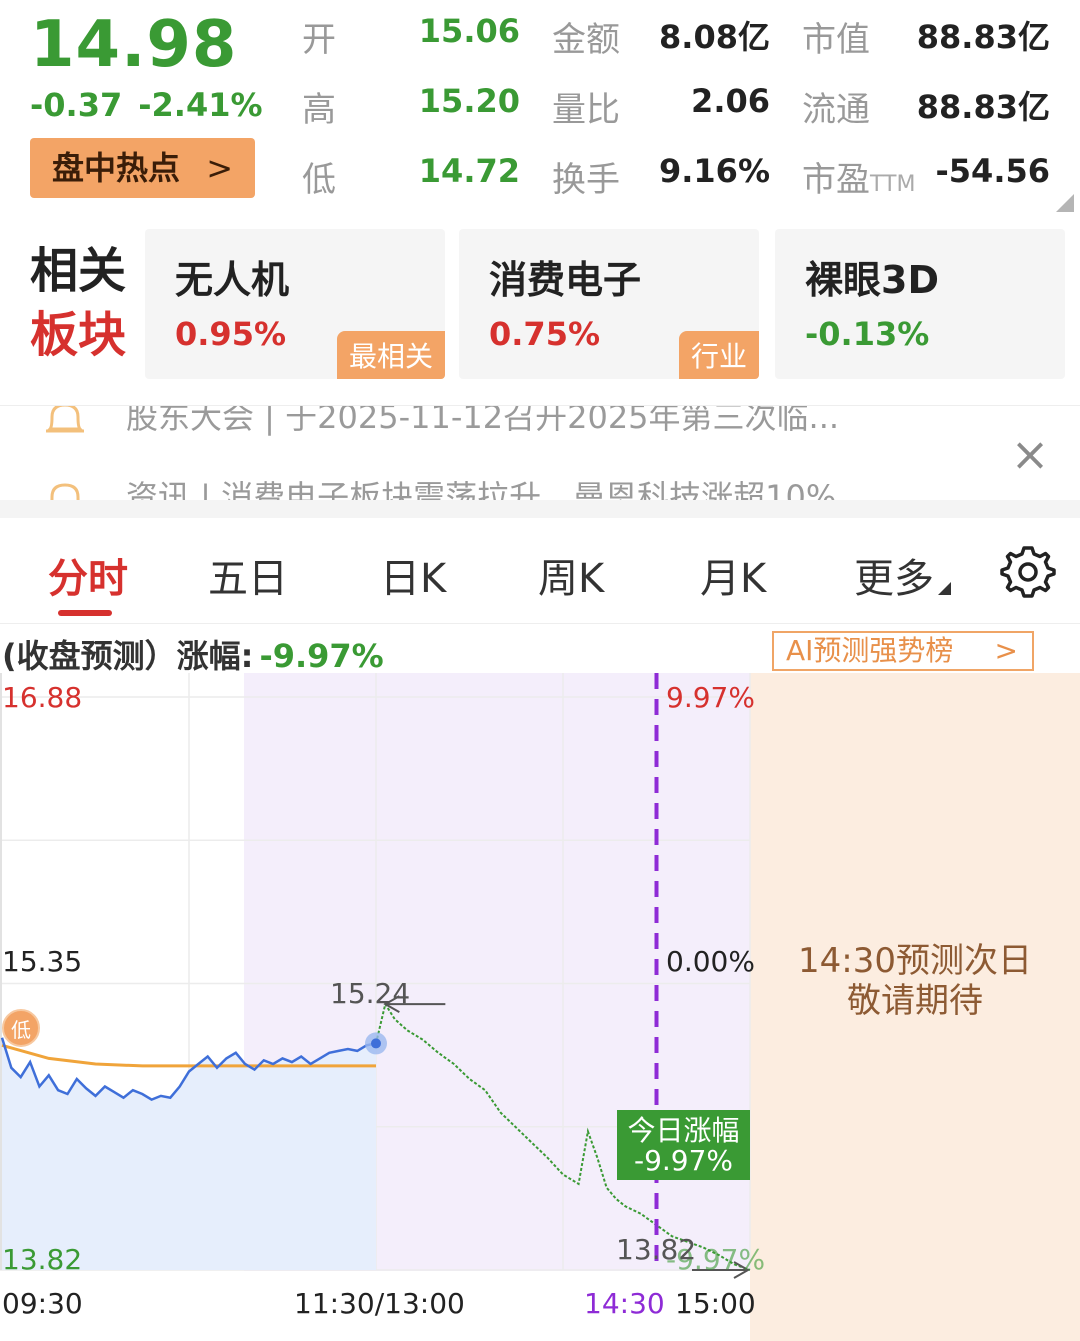  I want to click on sector-name: 裸眼3D, so click(872, 280).